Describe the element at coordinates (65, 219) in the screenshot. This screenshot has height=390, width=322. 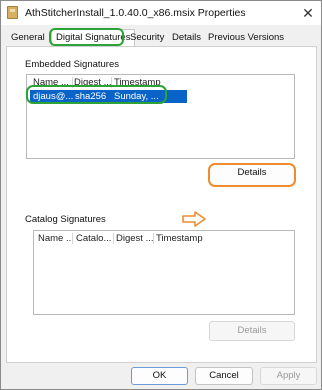
I see `catalog-signatures-label: Catalog Signatures` at that location.